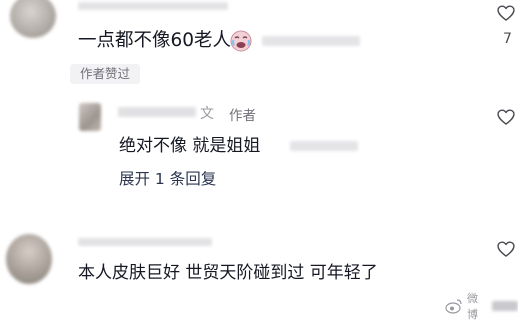 This screenshot has height=323, width=518. I want to click on weibo-watermark: 微博, so click(481, 306).